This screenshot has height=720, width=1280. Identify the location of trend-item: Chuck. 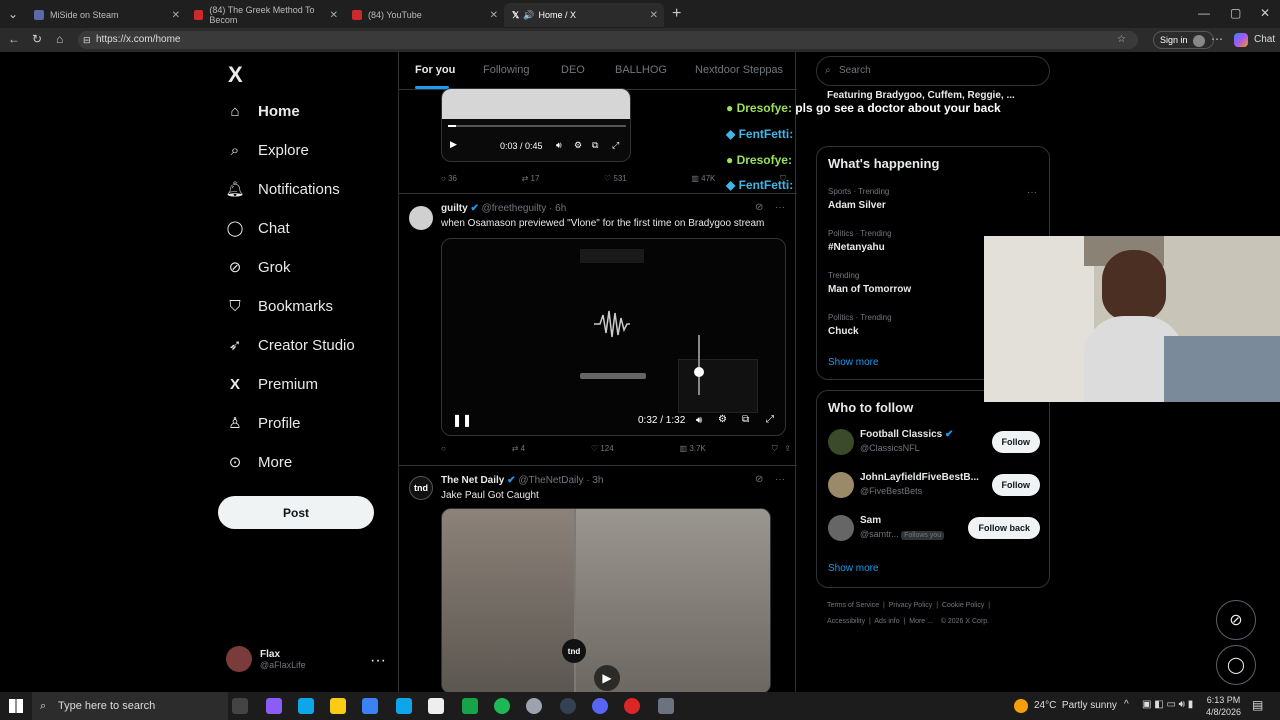
(843, 331).